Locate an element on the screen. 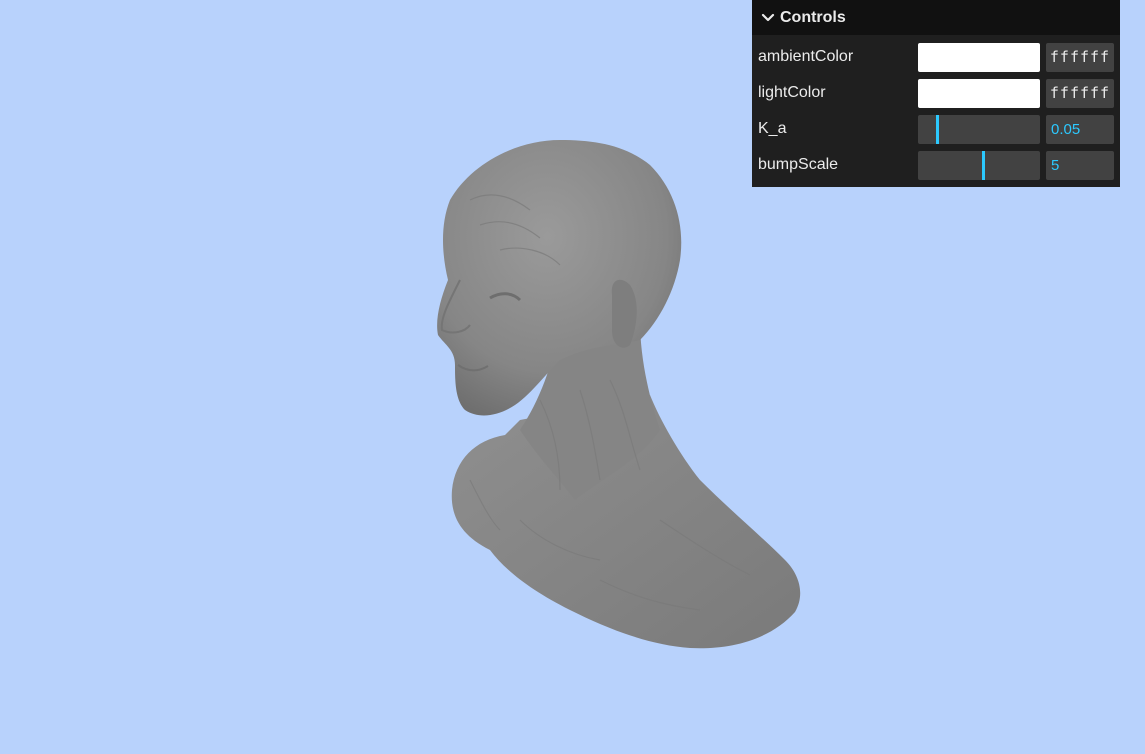 The width and height of the screenshot is (1145, 754). bump-scale-label: bumpScale is located at coordinates (798, 164).